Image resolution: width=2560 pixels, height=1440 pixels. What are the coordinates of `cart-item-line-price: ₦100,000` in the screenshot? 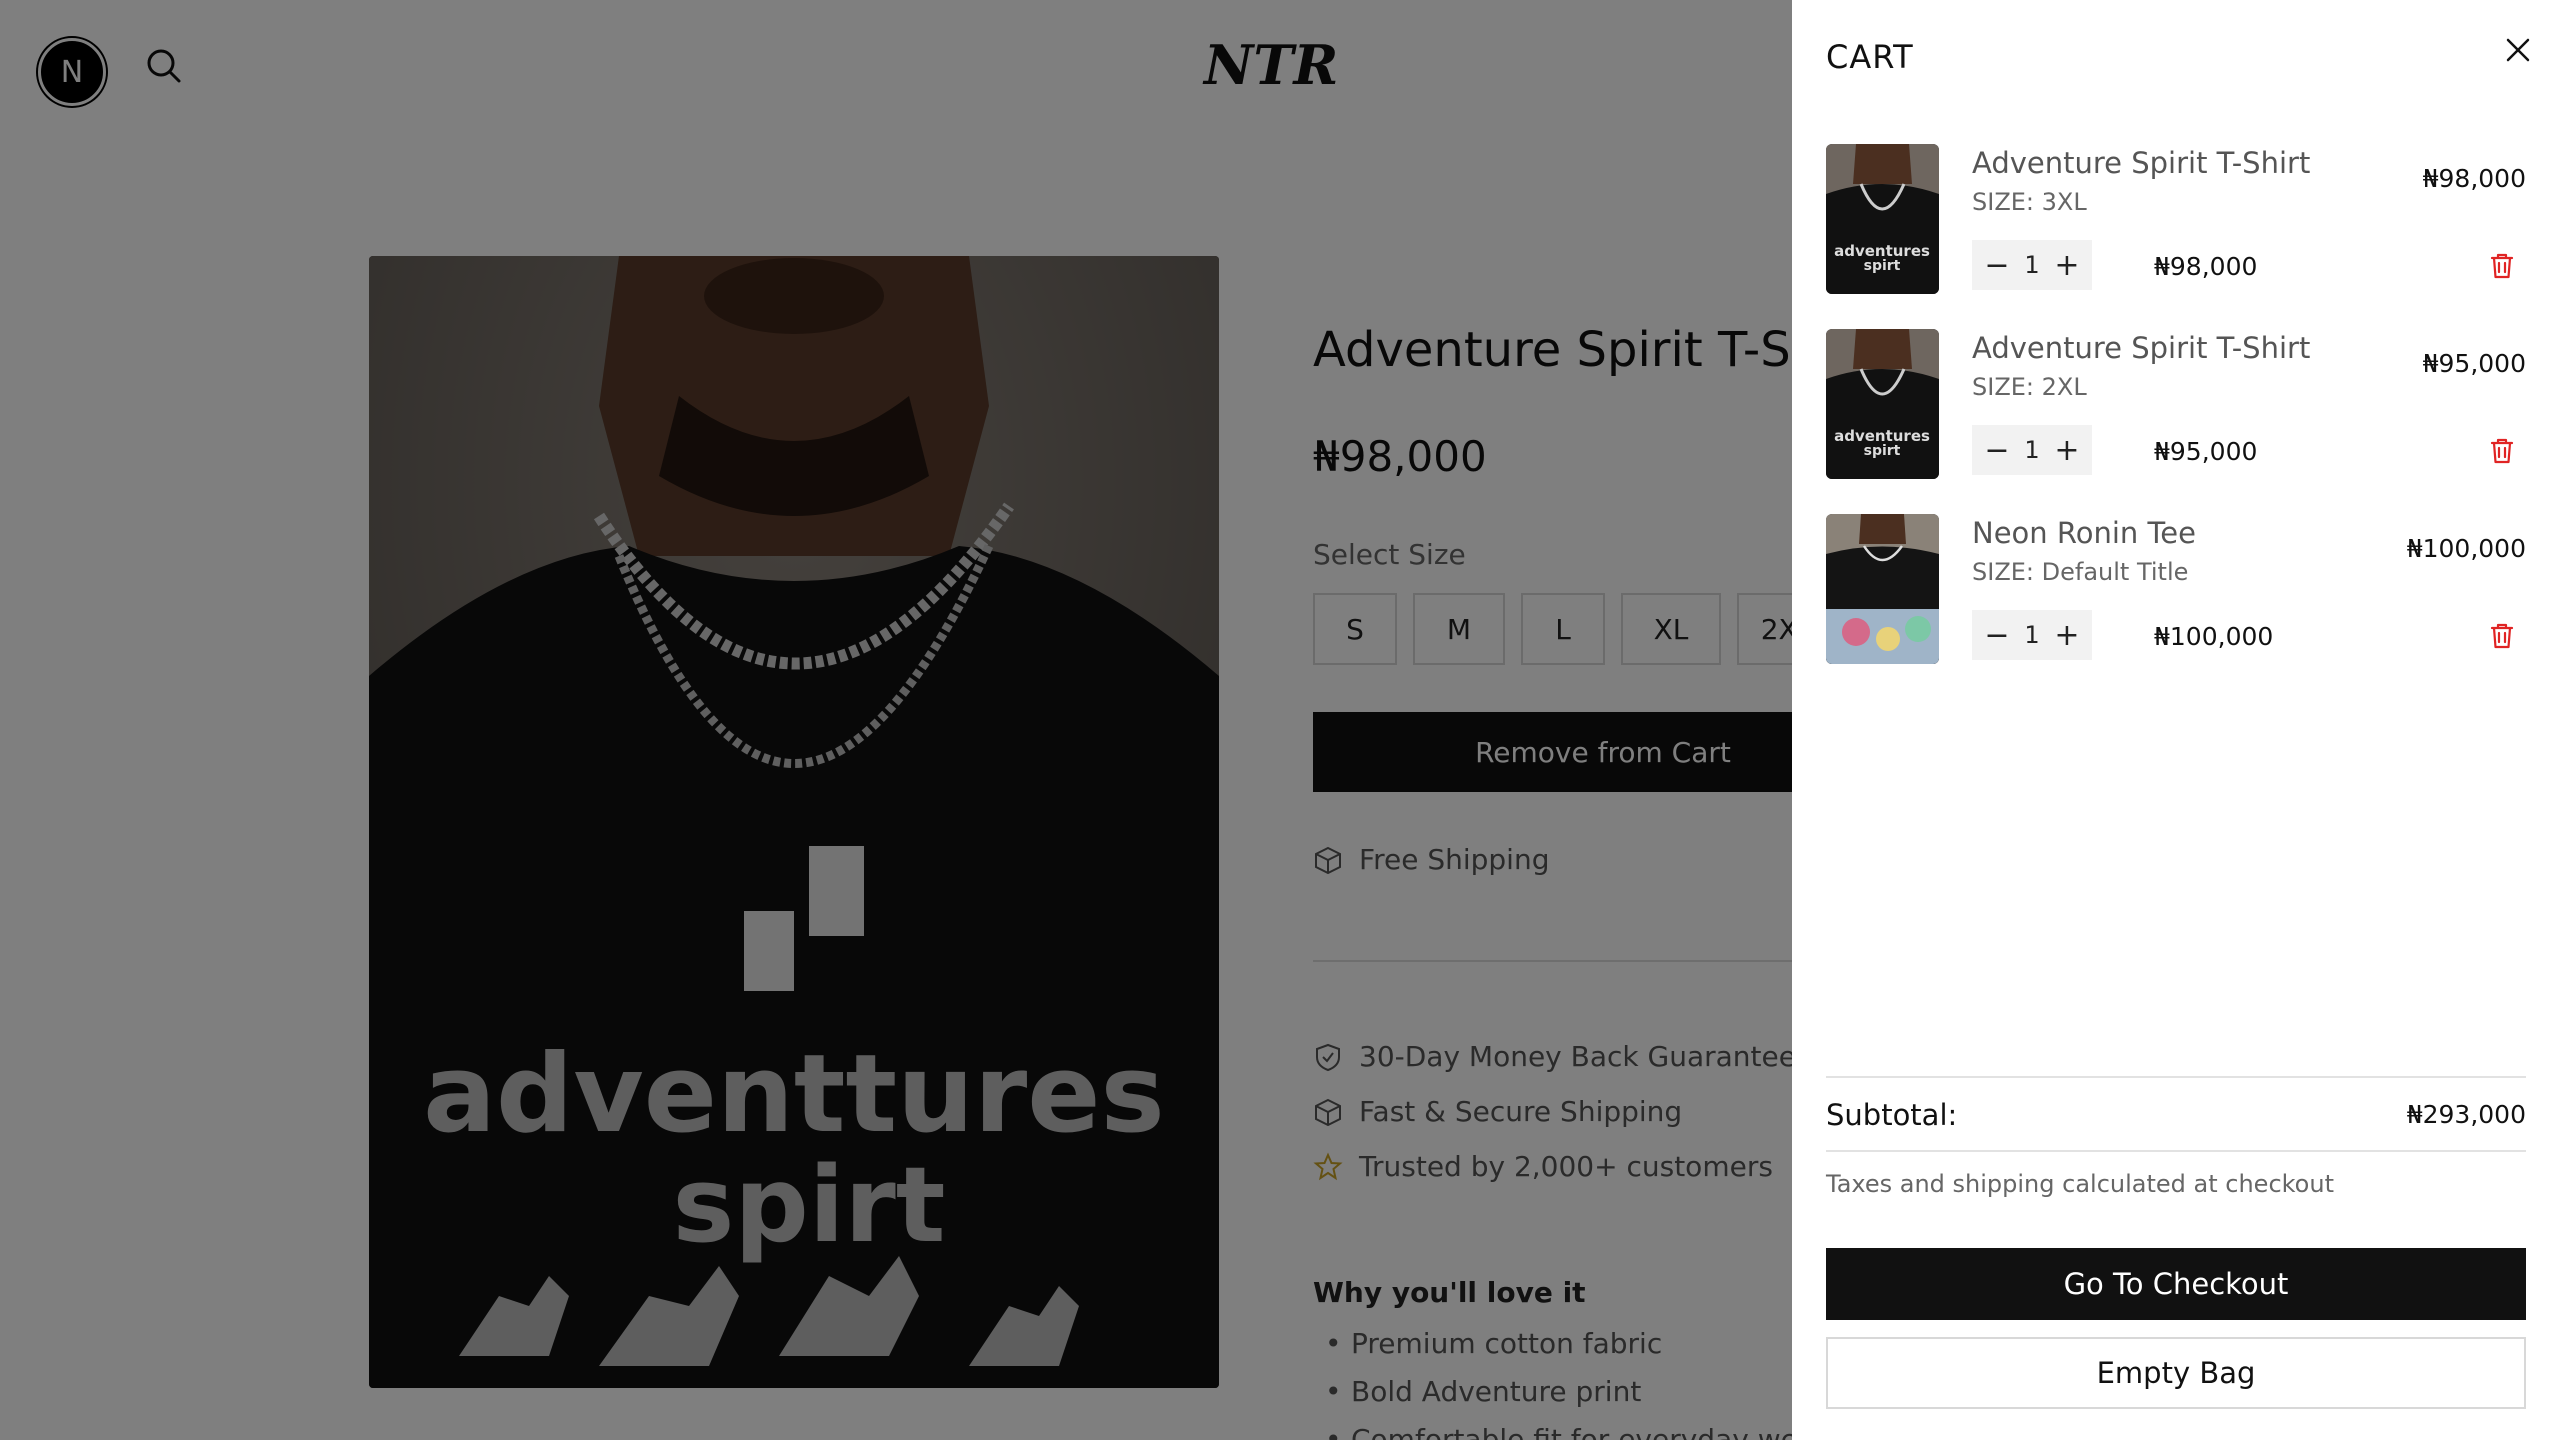 It's located at (2214, 636).